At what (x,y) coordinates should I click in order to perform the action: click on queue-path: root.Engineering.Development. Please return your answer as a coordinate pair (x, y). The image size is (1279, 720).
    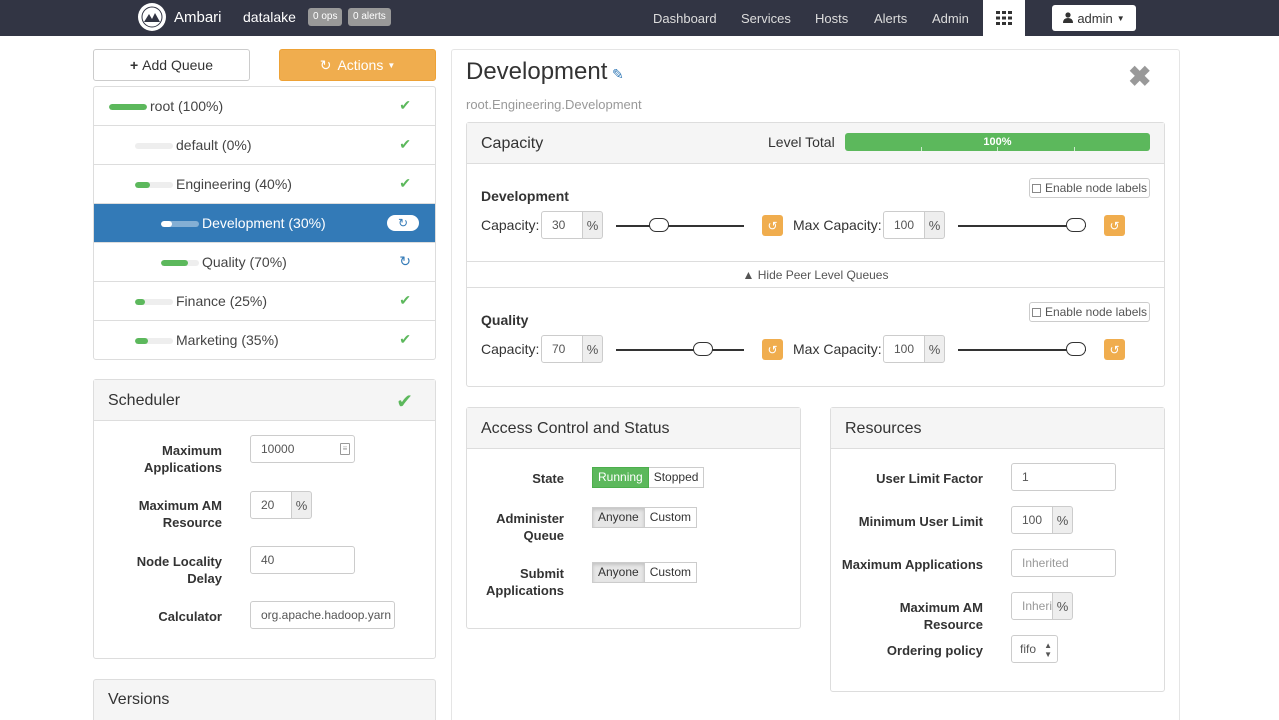
    Looking at the image, I should click on (554, 104).